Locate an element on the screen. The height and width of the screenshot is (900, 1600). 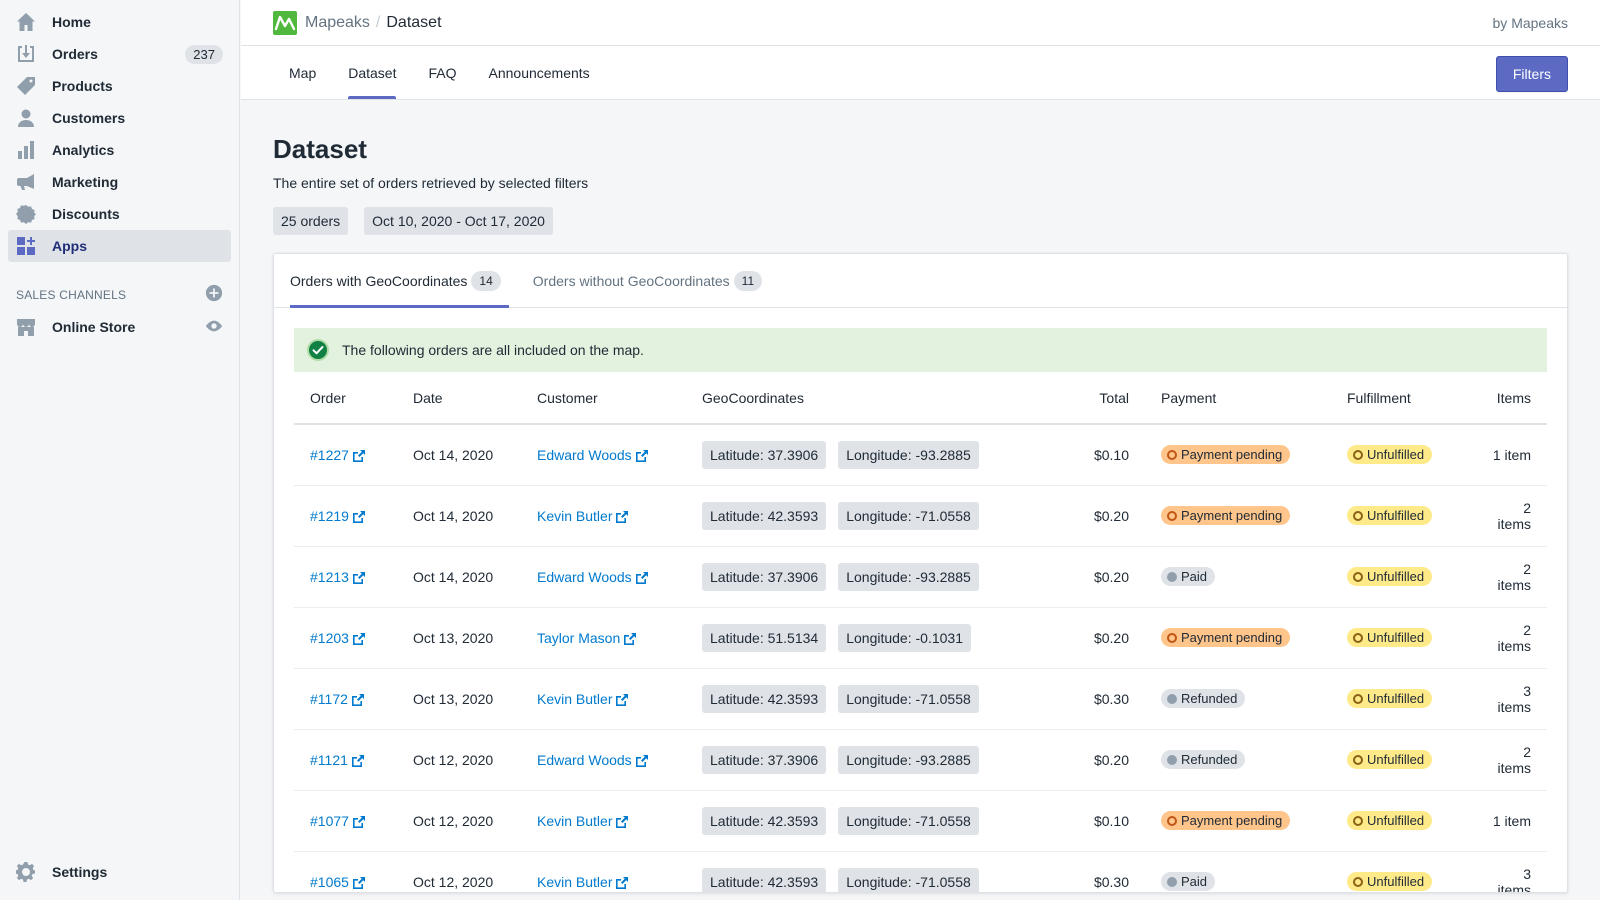
date-cell: Oct 14, 2020 is located at coordinates (459, 516).